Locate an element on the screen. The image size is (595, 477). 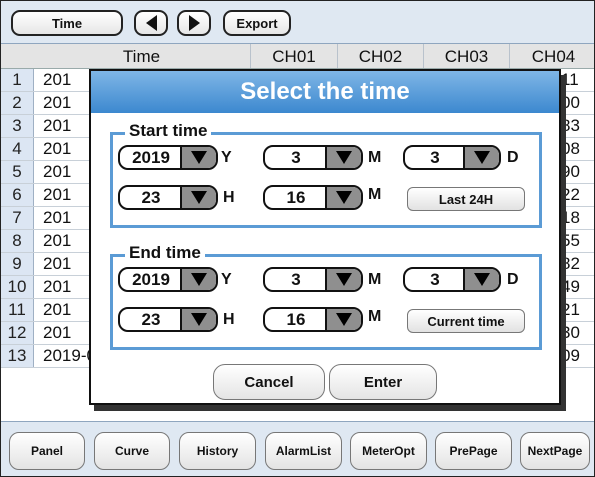
start-year-dropdown is located at coordinates (198, 157).